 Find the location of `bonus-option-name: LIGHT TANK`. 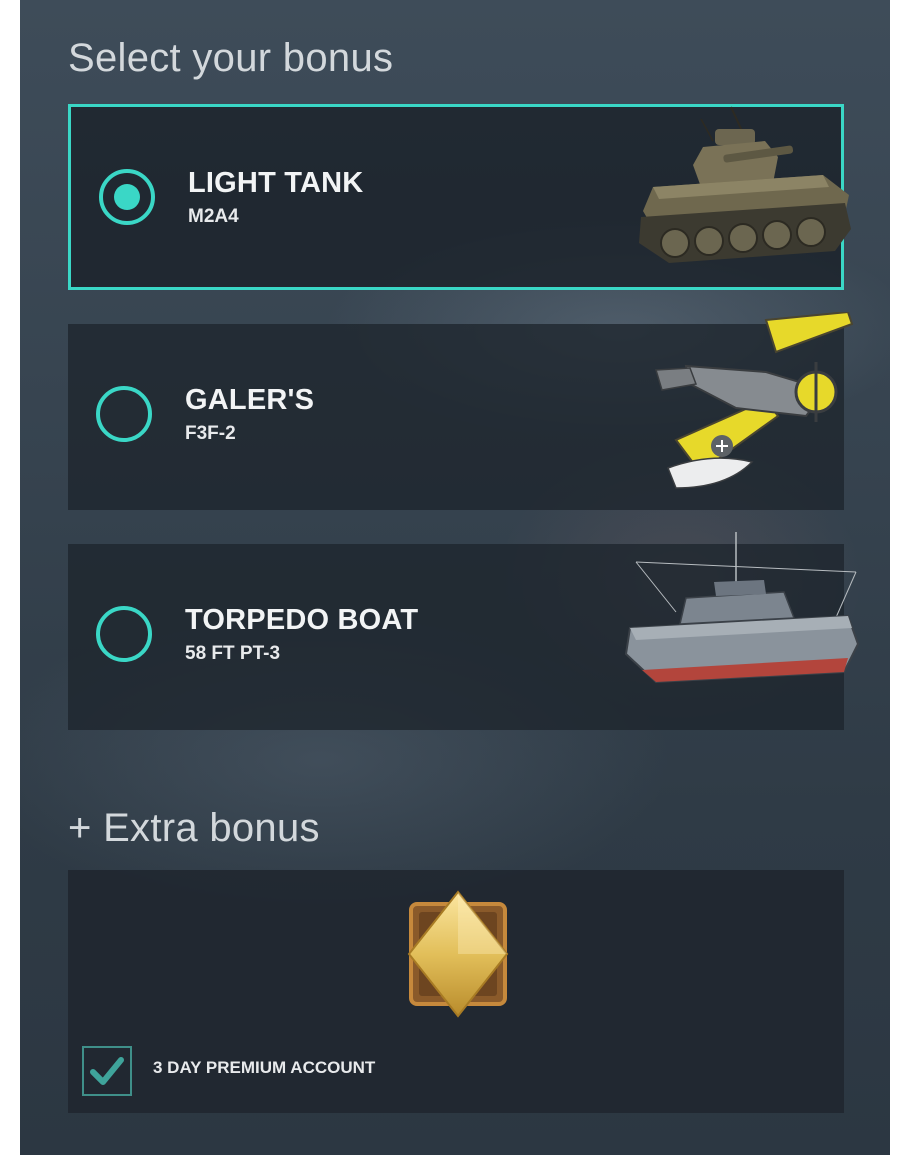

bonus-option-name: LIGHT TANK is located at coordinates (276, 183).